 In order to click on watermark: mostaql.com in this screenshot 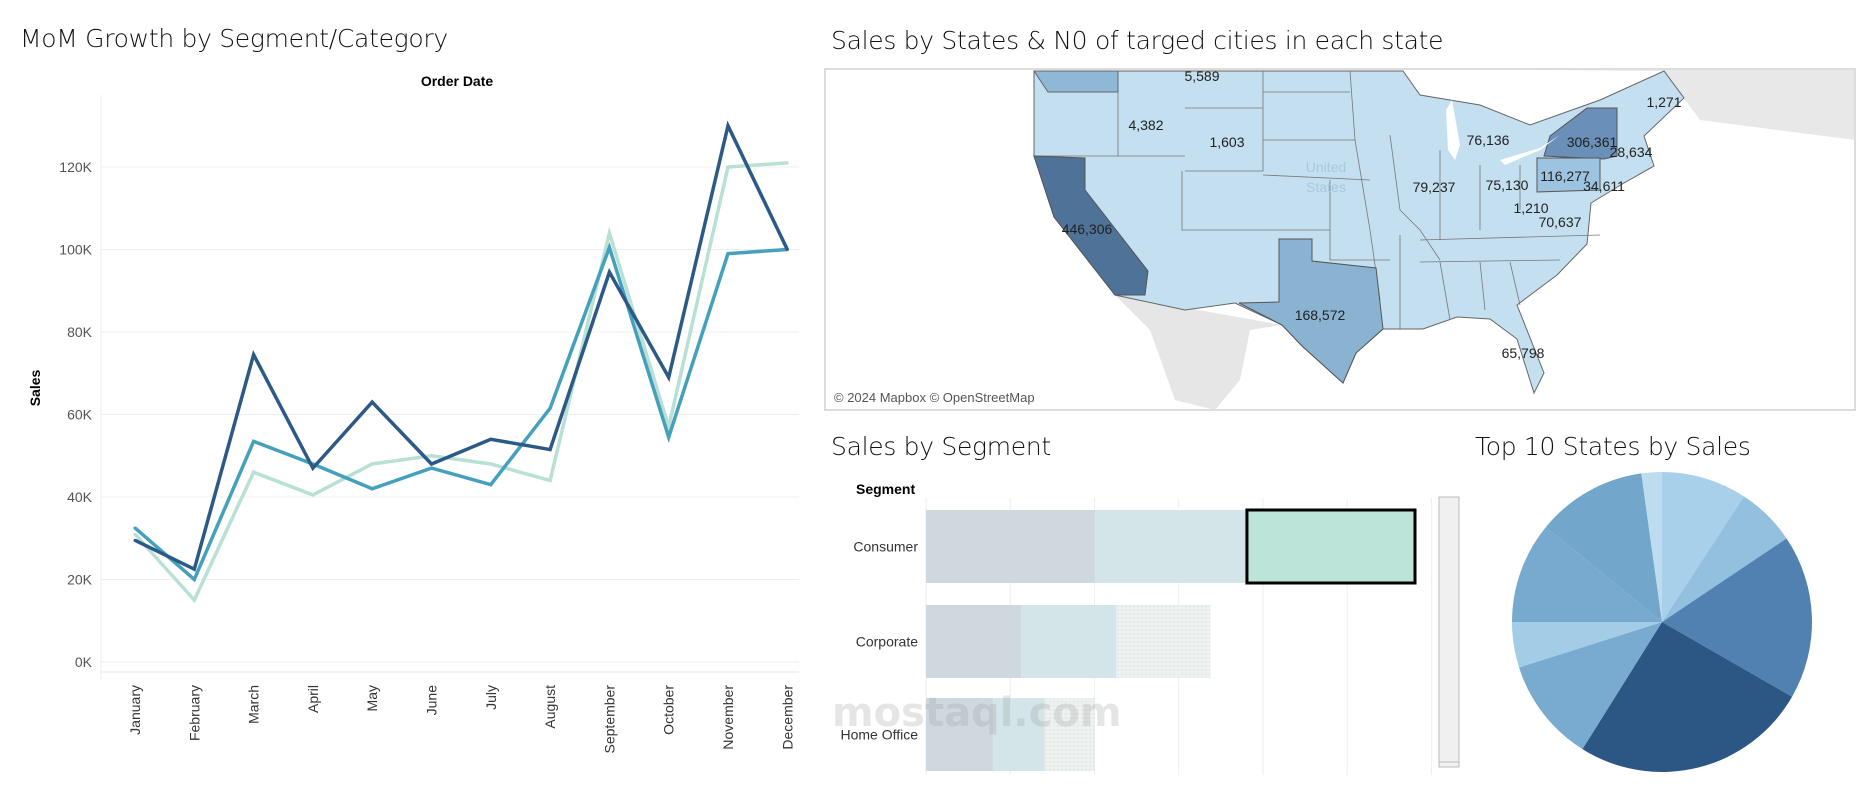, I will do `click(977, 713)`.